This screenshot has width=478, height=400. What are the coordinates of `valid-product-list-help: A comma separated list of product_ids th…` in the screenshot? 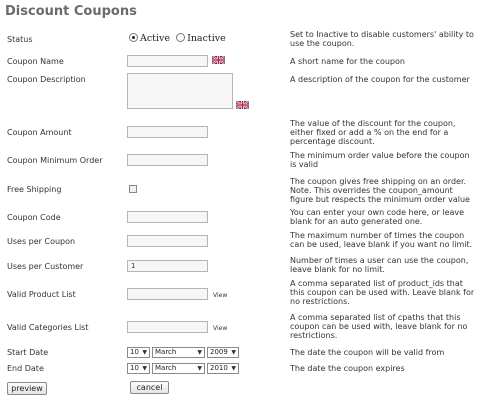 It's located at (382, 292).